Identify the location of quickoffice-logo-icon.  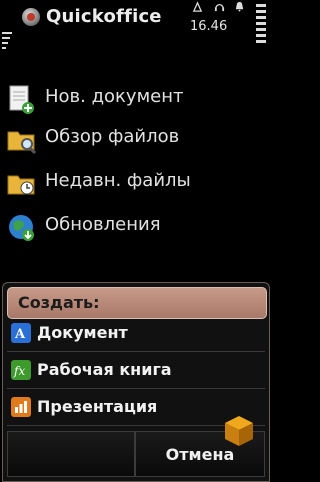
(31, 17).